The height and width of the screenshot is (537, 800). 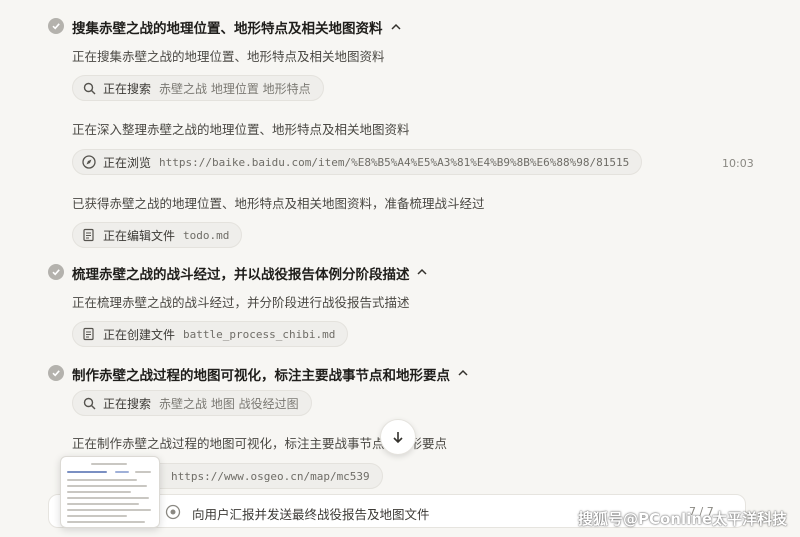 What do you see at coordinates (270, 476) in the screenshot?
I see `tool-argument-url: https://www.osgeo.cn/map/mc539` at bounding box center [270, 476].